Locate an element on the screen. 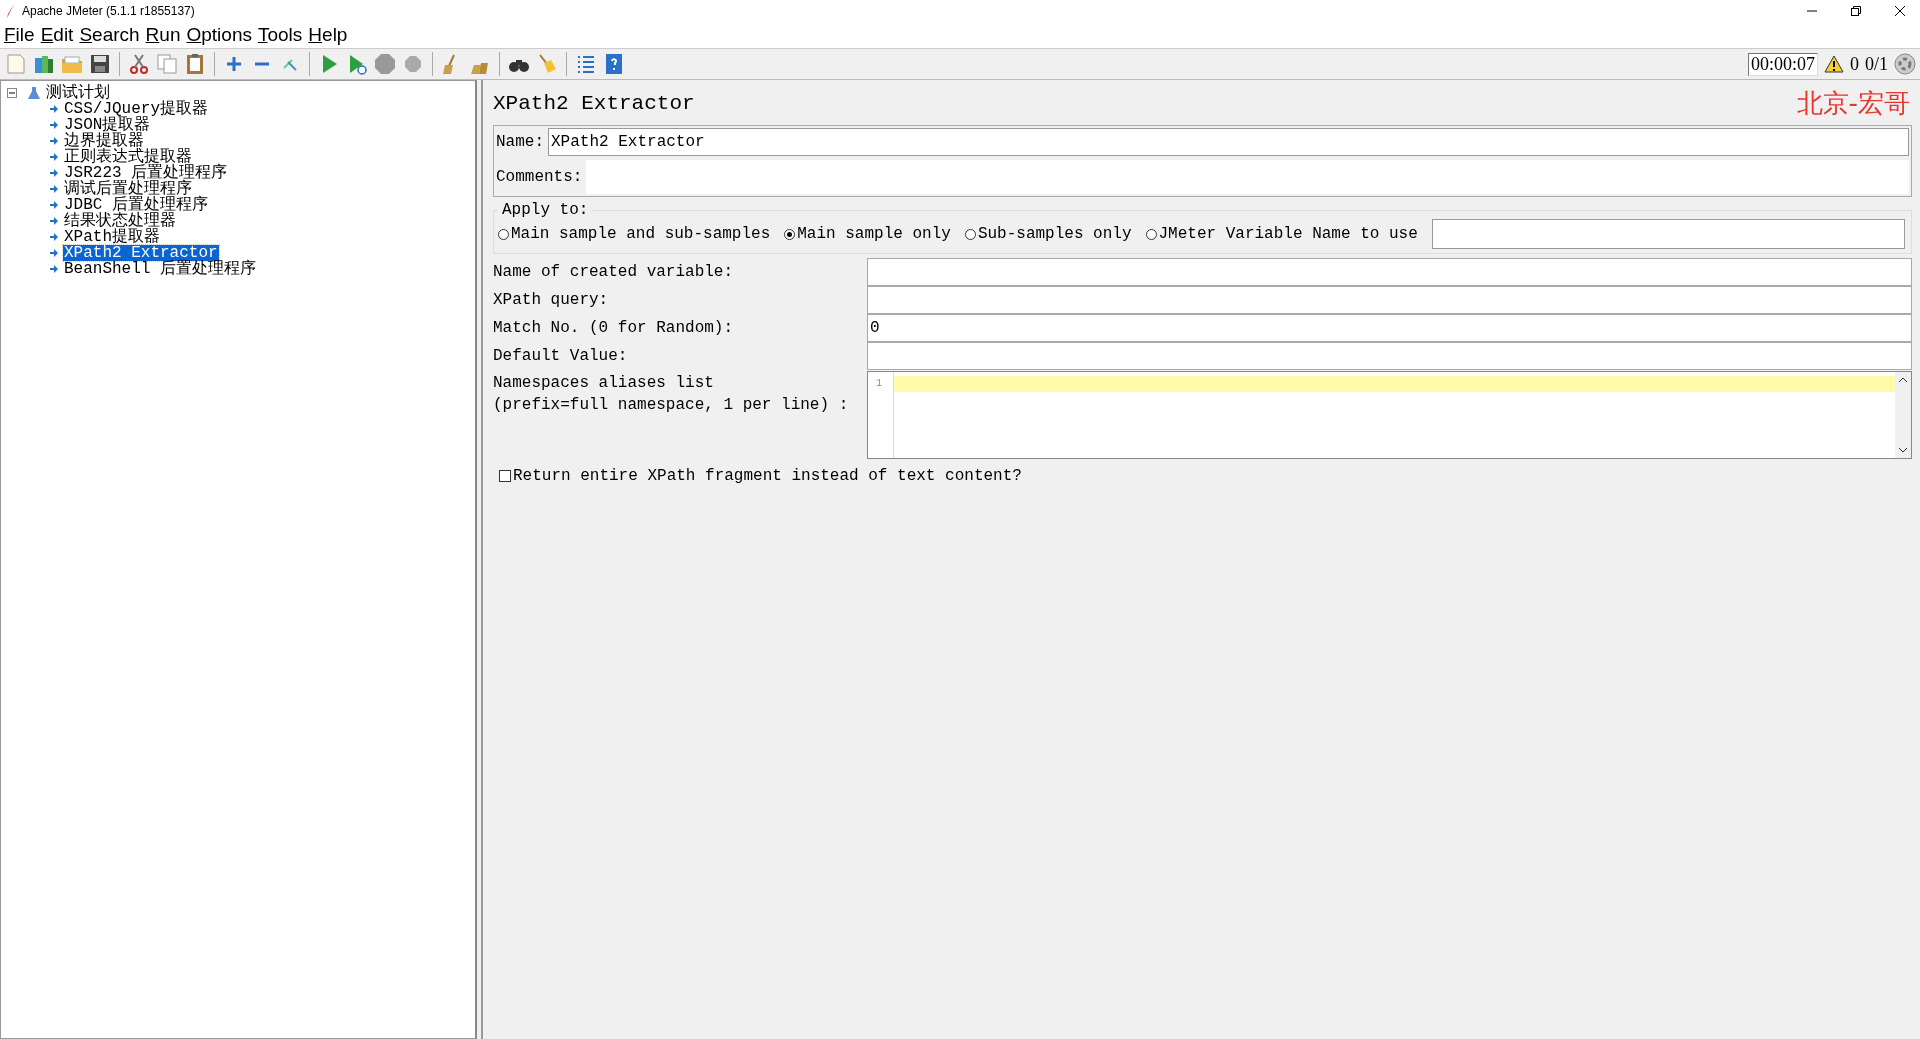  menu-item: Run is located at coordinates (164, 35).